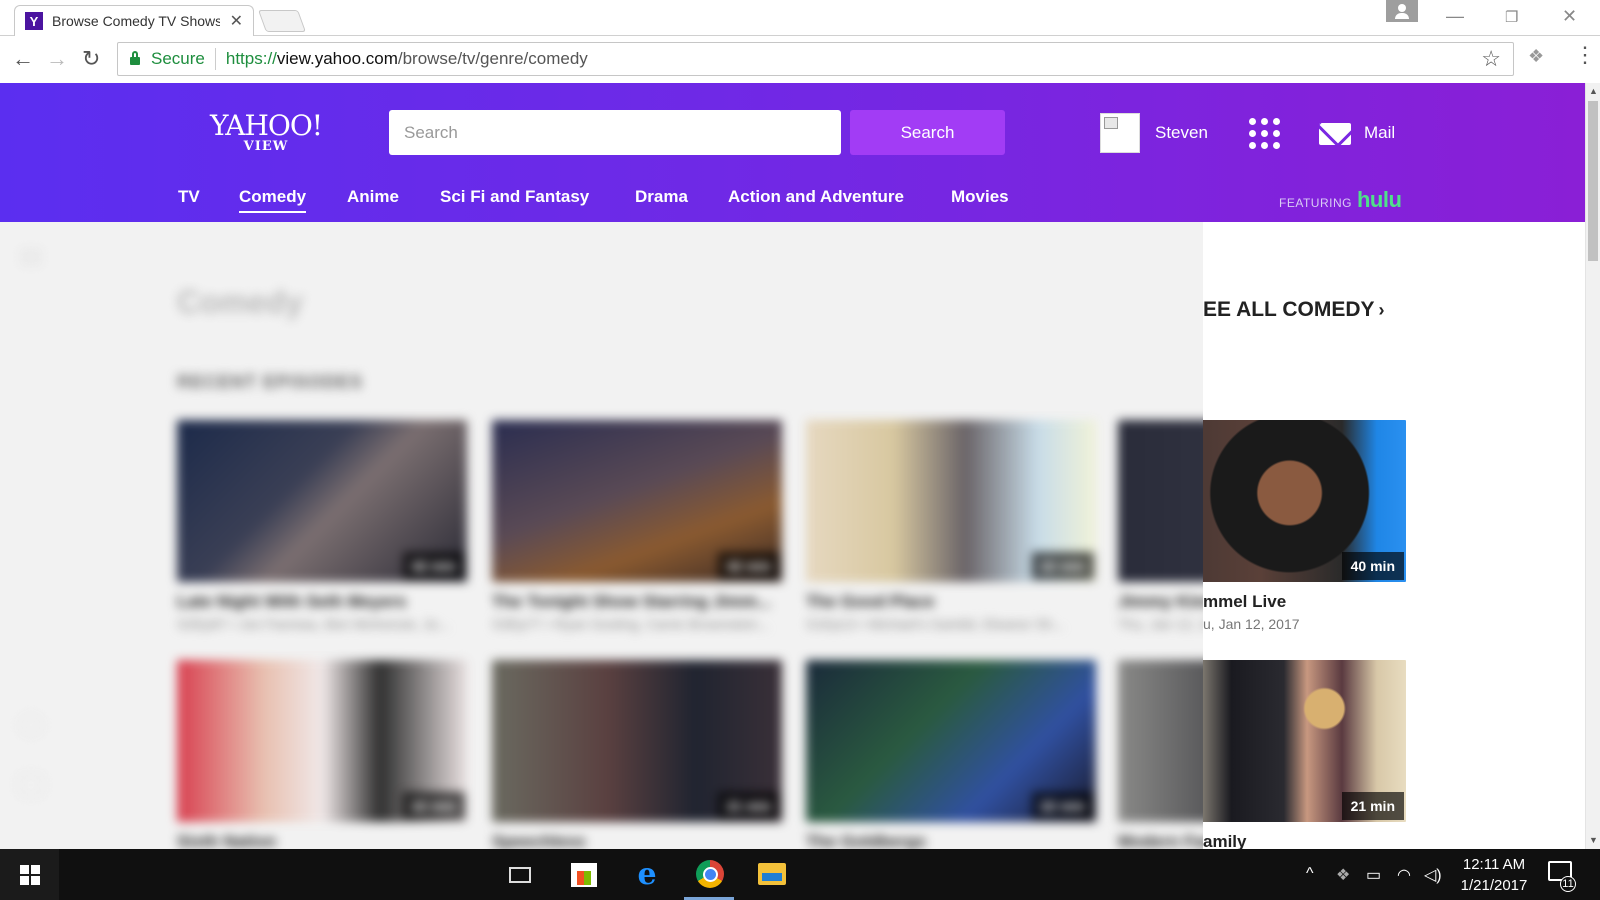 This screenshot has width=1600, height=900. What do you see at coordinates (1304, 840) in the screenshot?
I see `episode-title: amily` at bounding box center [1304, 840].